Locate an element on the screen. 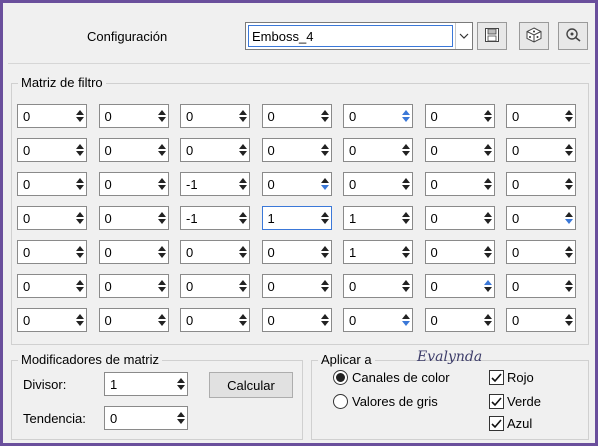  matrix-cell-value: 1 is located at coordinates (291, 218).